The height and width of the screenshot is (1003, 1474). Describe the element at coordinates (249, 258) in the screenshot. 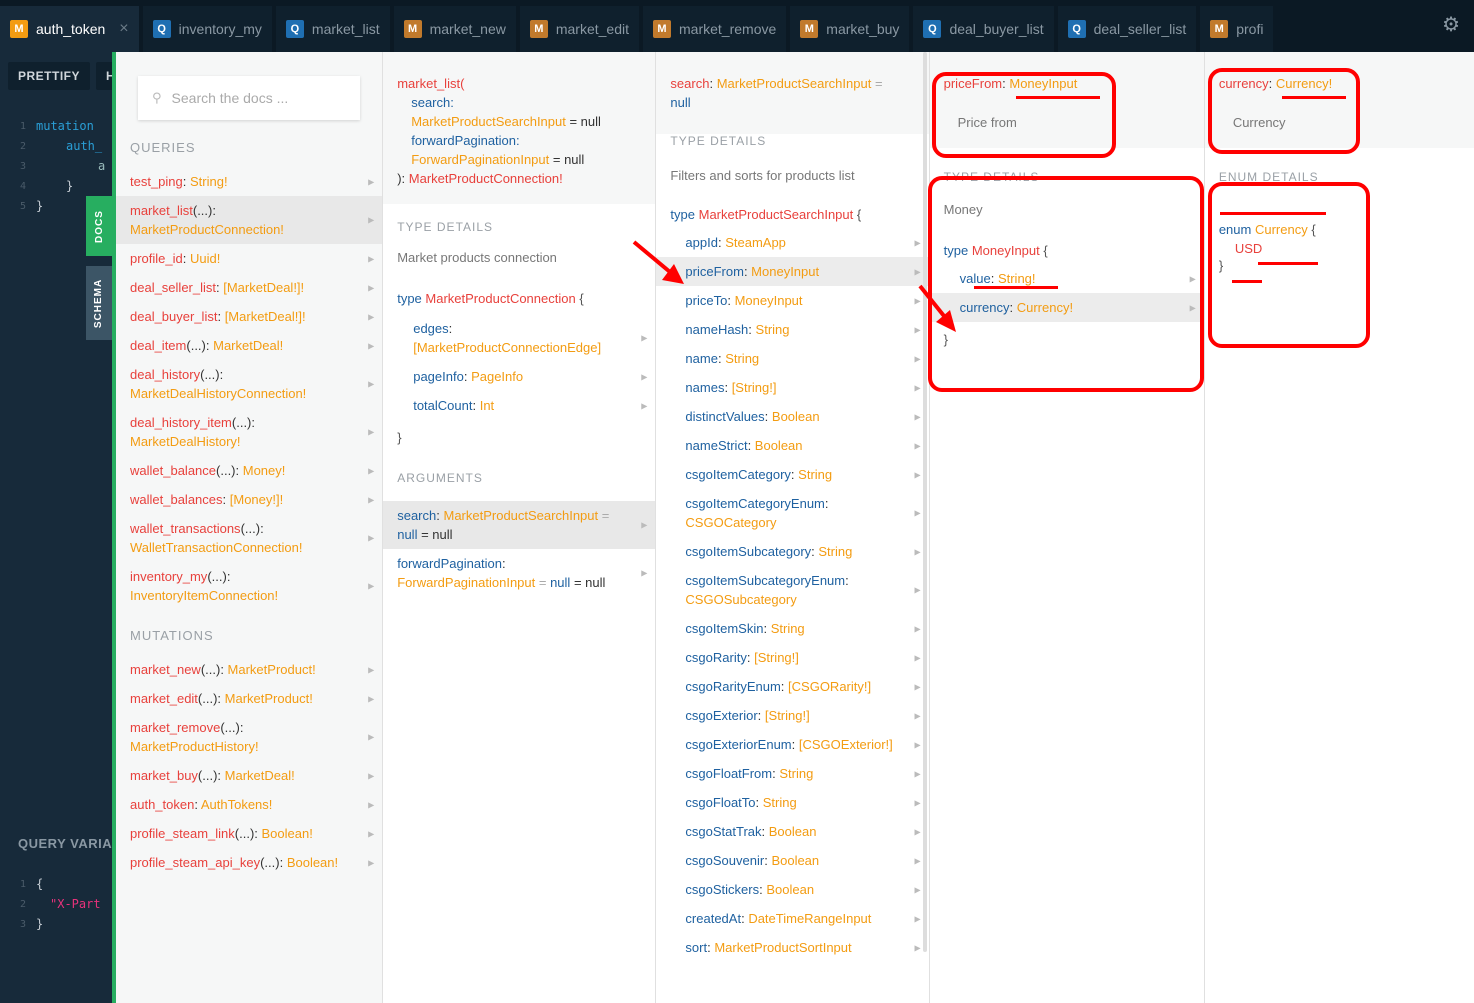

I see `query-profile-id: profile_id: Uuid! ▶` at that location.